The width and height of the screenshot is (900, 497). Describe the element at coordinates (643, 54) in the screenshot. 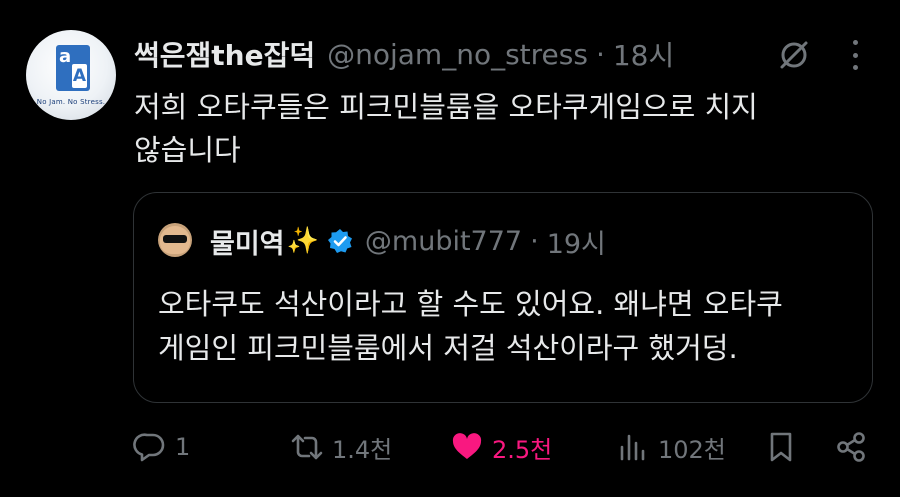

I see `post-time: 18시` at that location.